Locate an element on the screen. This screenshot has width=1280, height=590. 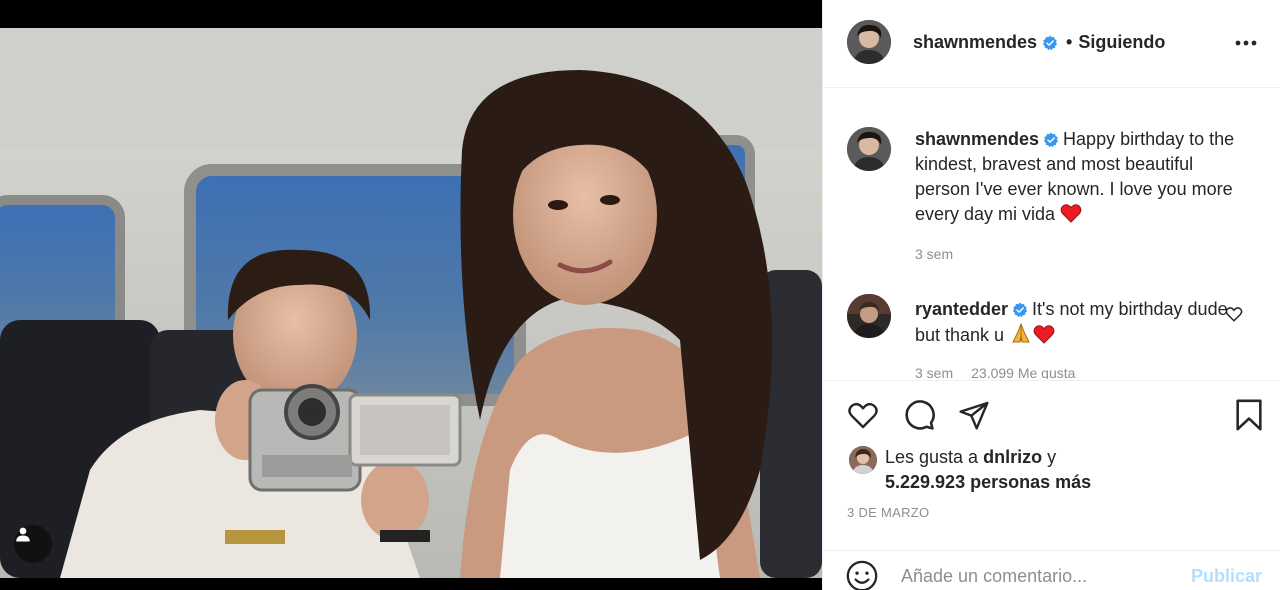
share-button is located at coordinates (974, 415).